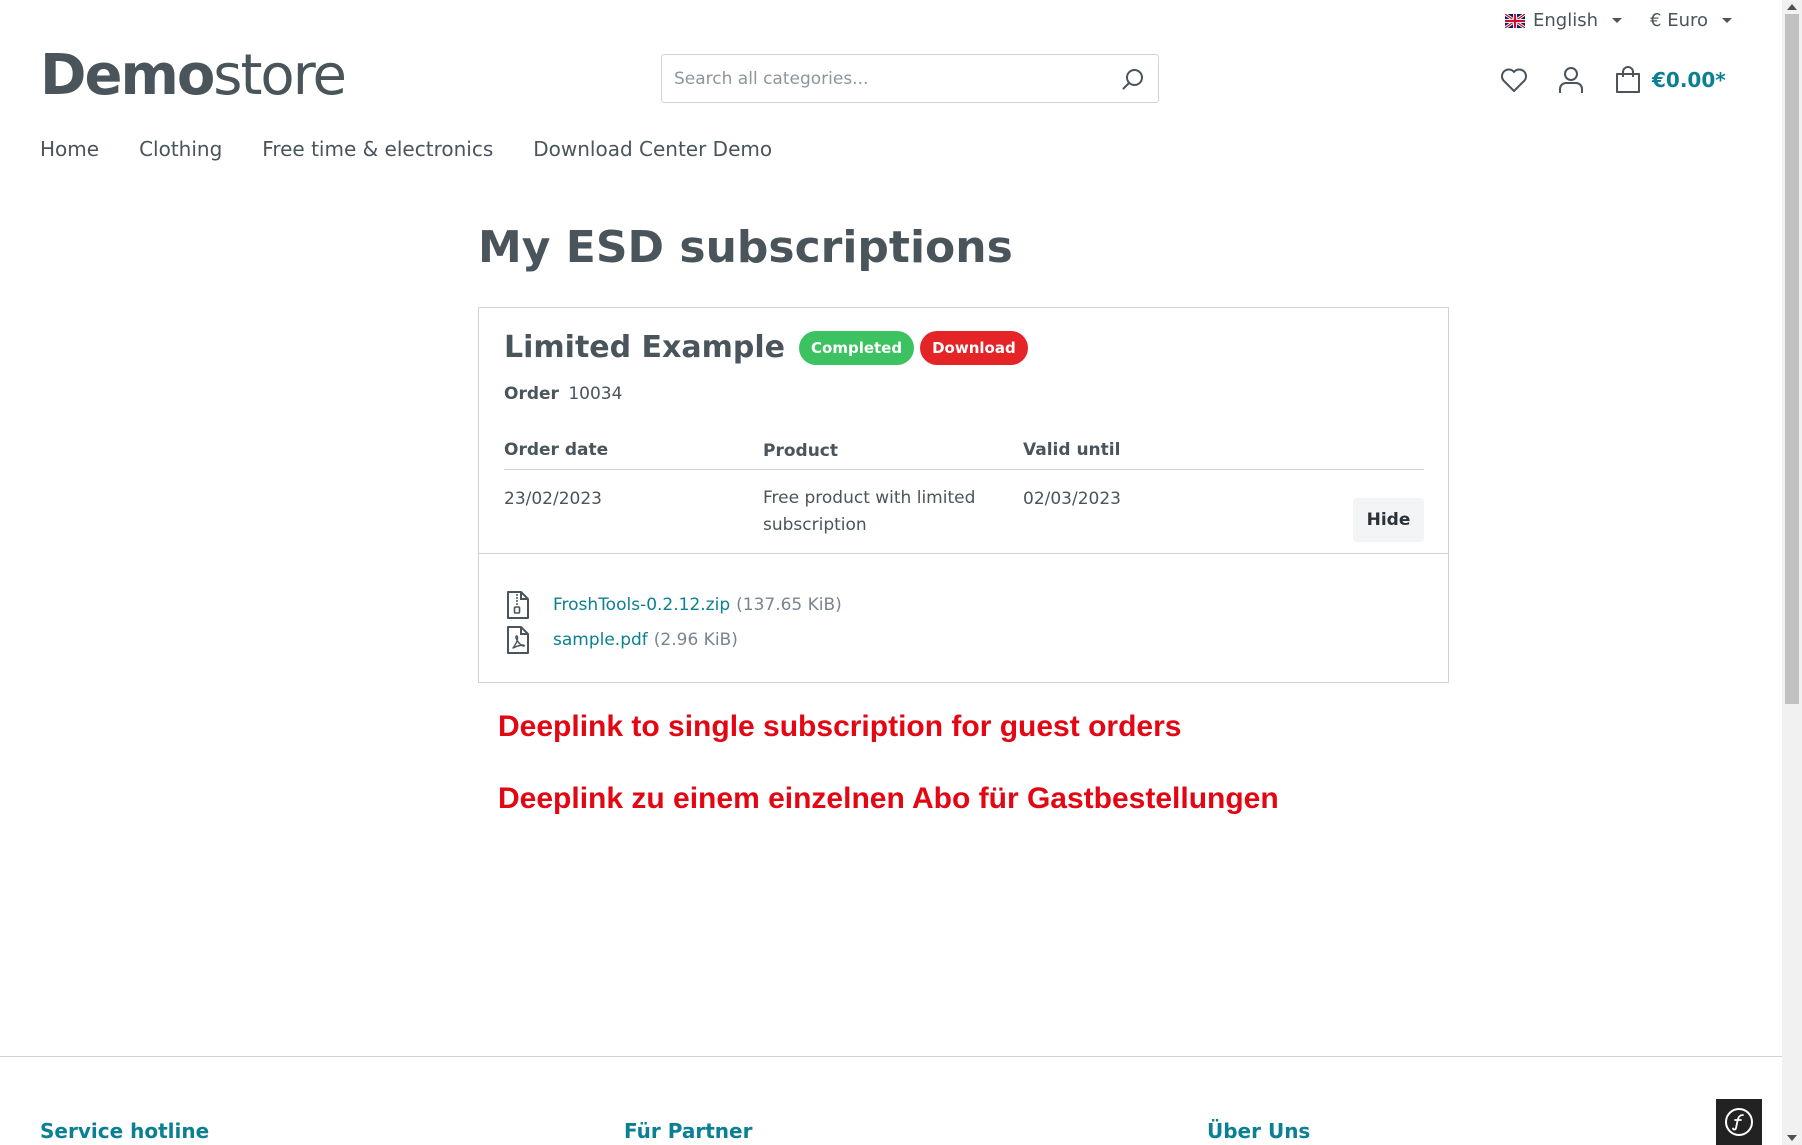 The image size is (1802, 1145). What do you see at coordinates (1072, 450) in the screenshot?
I see `column-header-valid-until: Valid until` at bounding box center [1072, 450].